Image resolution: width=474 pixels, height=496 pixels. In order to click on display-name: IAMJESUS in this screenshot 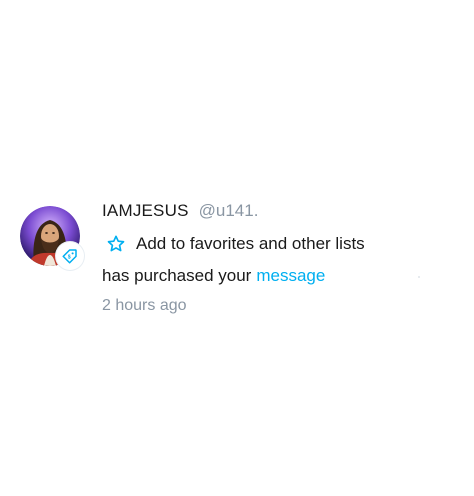, I will do `click(145, 211)`.